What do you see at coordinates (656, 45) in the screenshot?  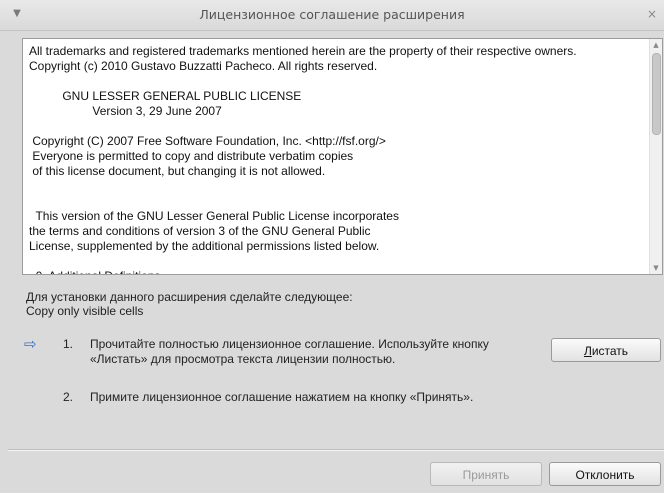 I see `scroll-up-icon: ▲` at bounding box center [656, 45].